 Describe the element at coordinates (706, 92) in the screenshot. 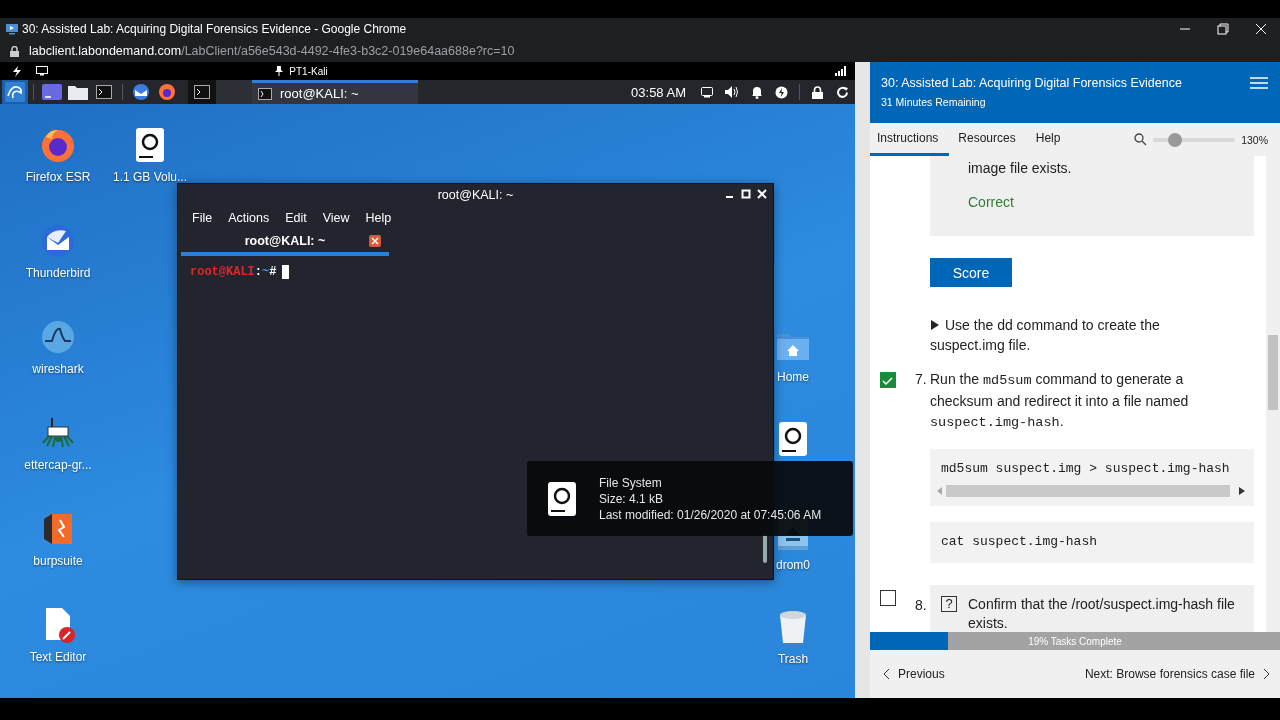

I see `display-icon` at that location.